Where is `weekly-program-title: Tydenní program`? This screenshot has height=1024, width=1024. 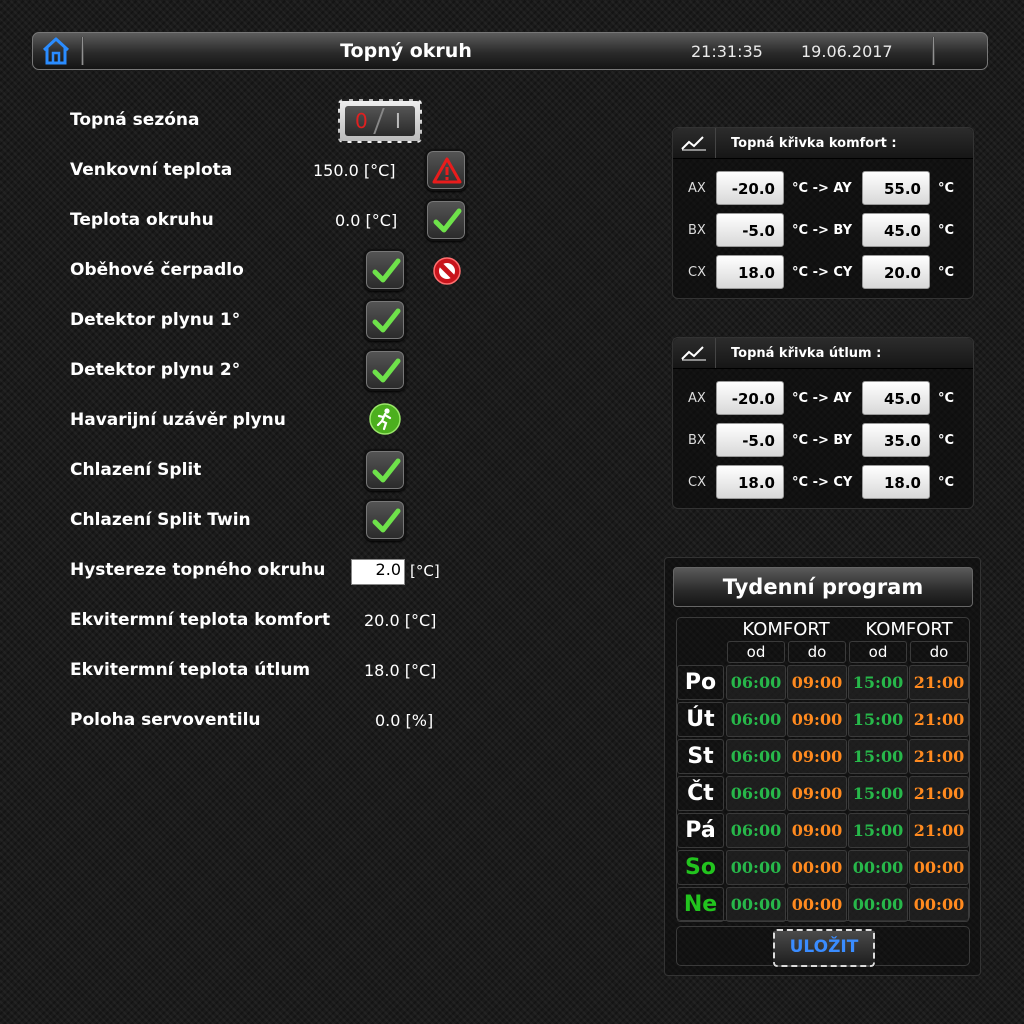 weekly-program-title: Tydenní program is located at coordinates (823, 587).